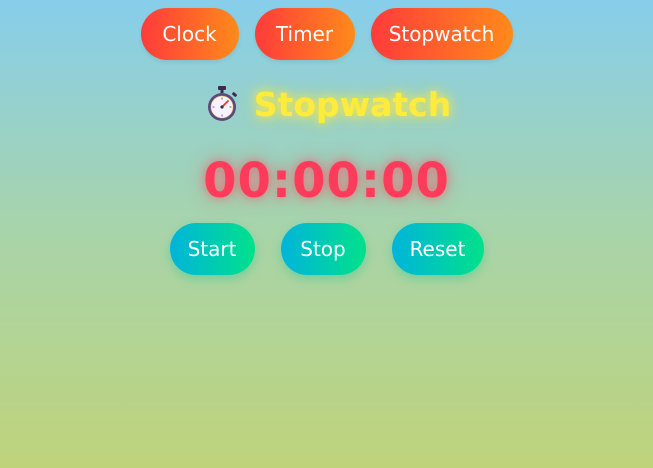 This screenshot has width=653, height=468. What do you see at coordinates (212, 249) in the screenshot?
I see `start-button: Start` at bounding box center [212, 249].